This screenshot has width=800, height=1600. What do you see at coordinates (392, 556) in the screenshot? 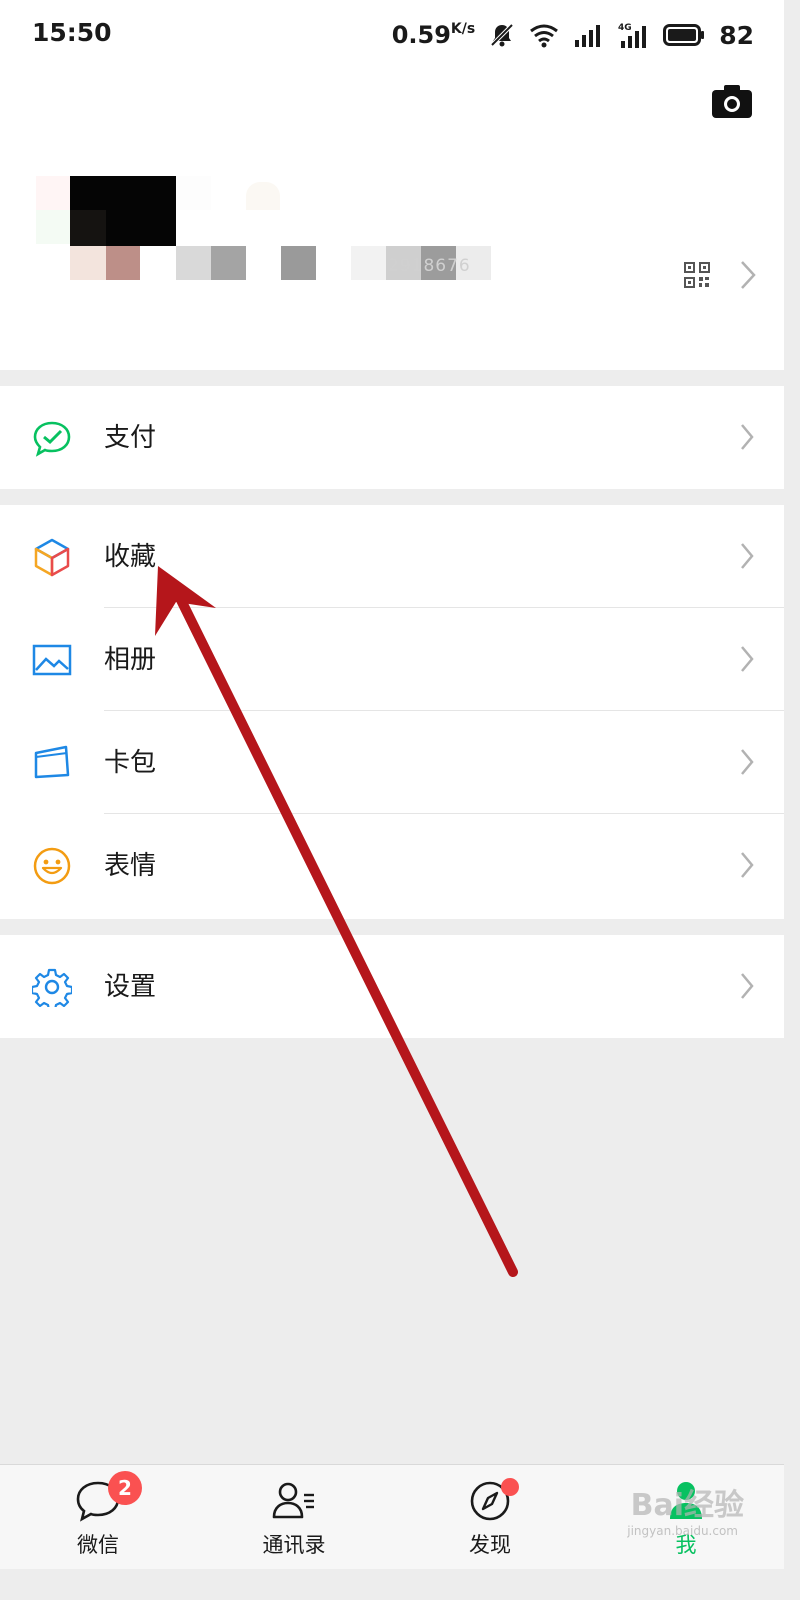
I see `menu-item-favorites: 收藏` at bounding box center [392, 556].